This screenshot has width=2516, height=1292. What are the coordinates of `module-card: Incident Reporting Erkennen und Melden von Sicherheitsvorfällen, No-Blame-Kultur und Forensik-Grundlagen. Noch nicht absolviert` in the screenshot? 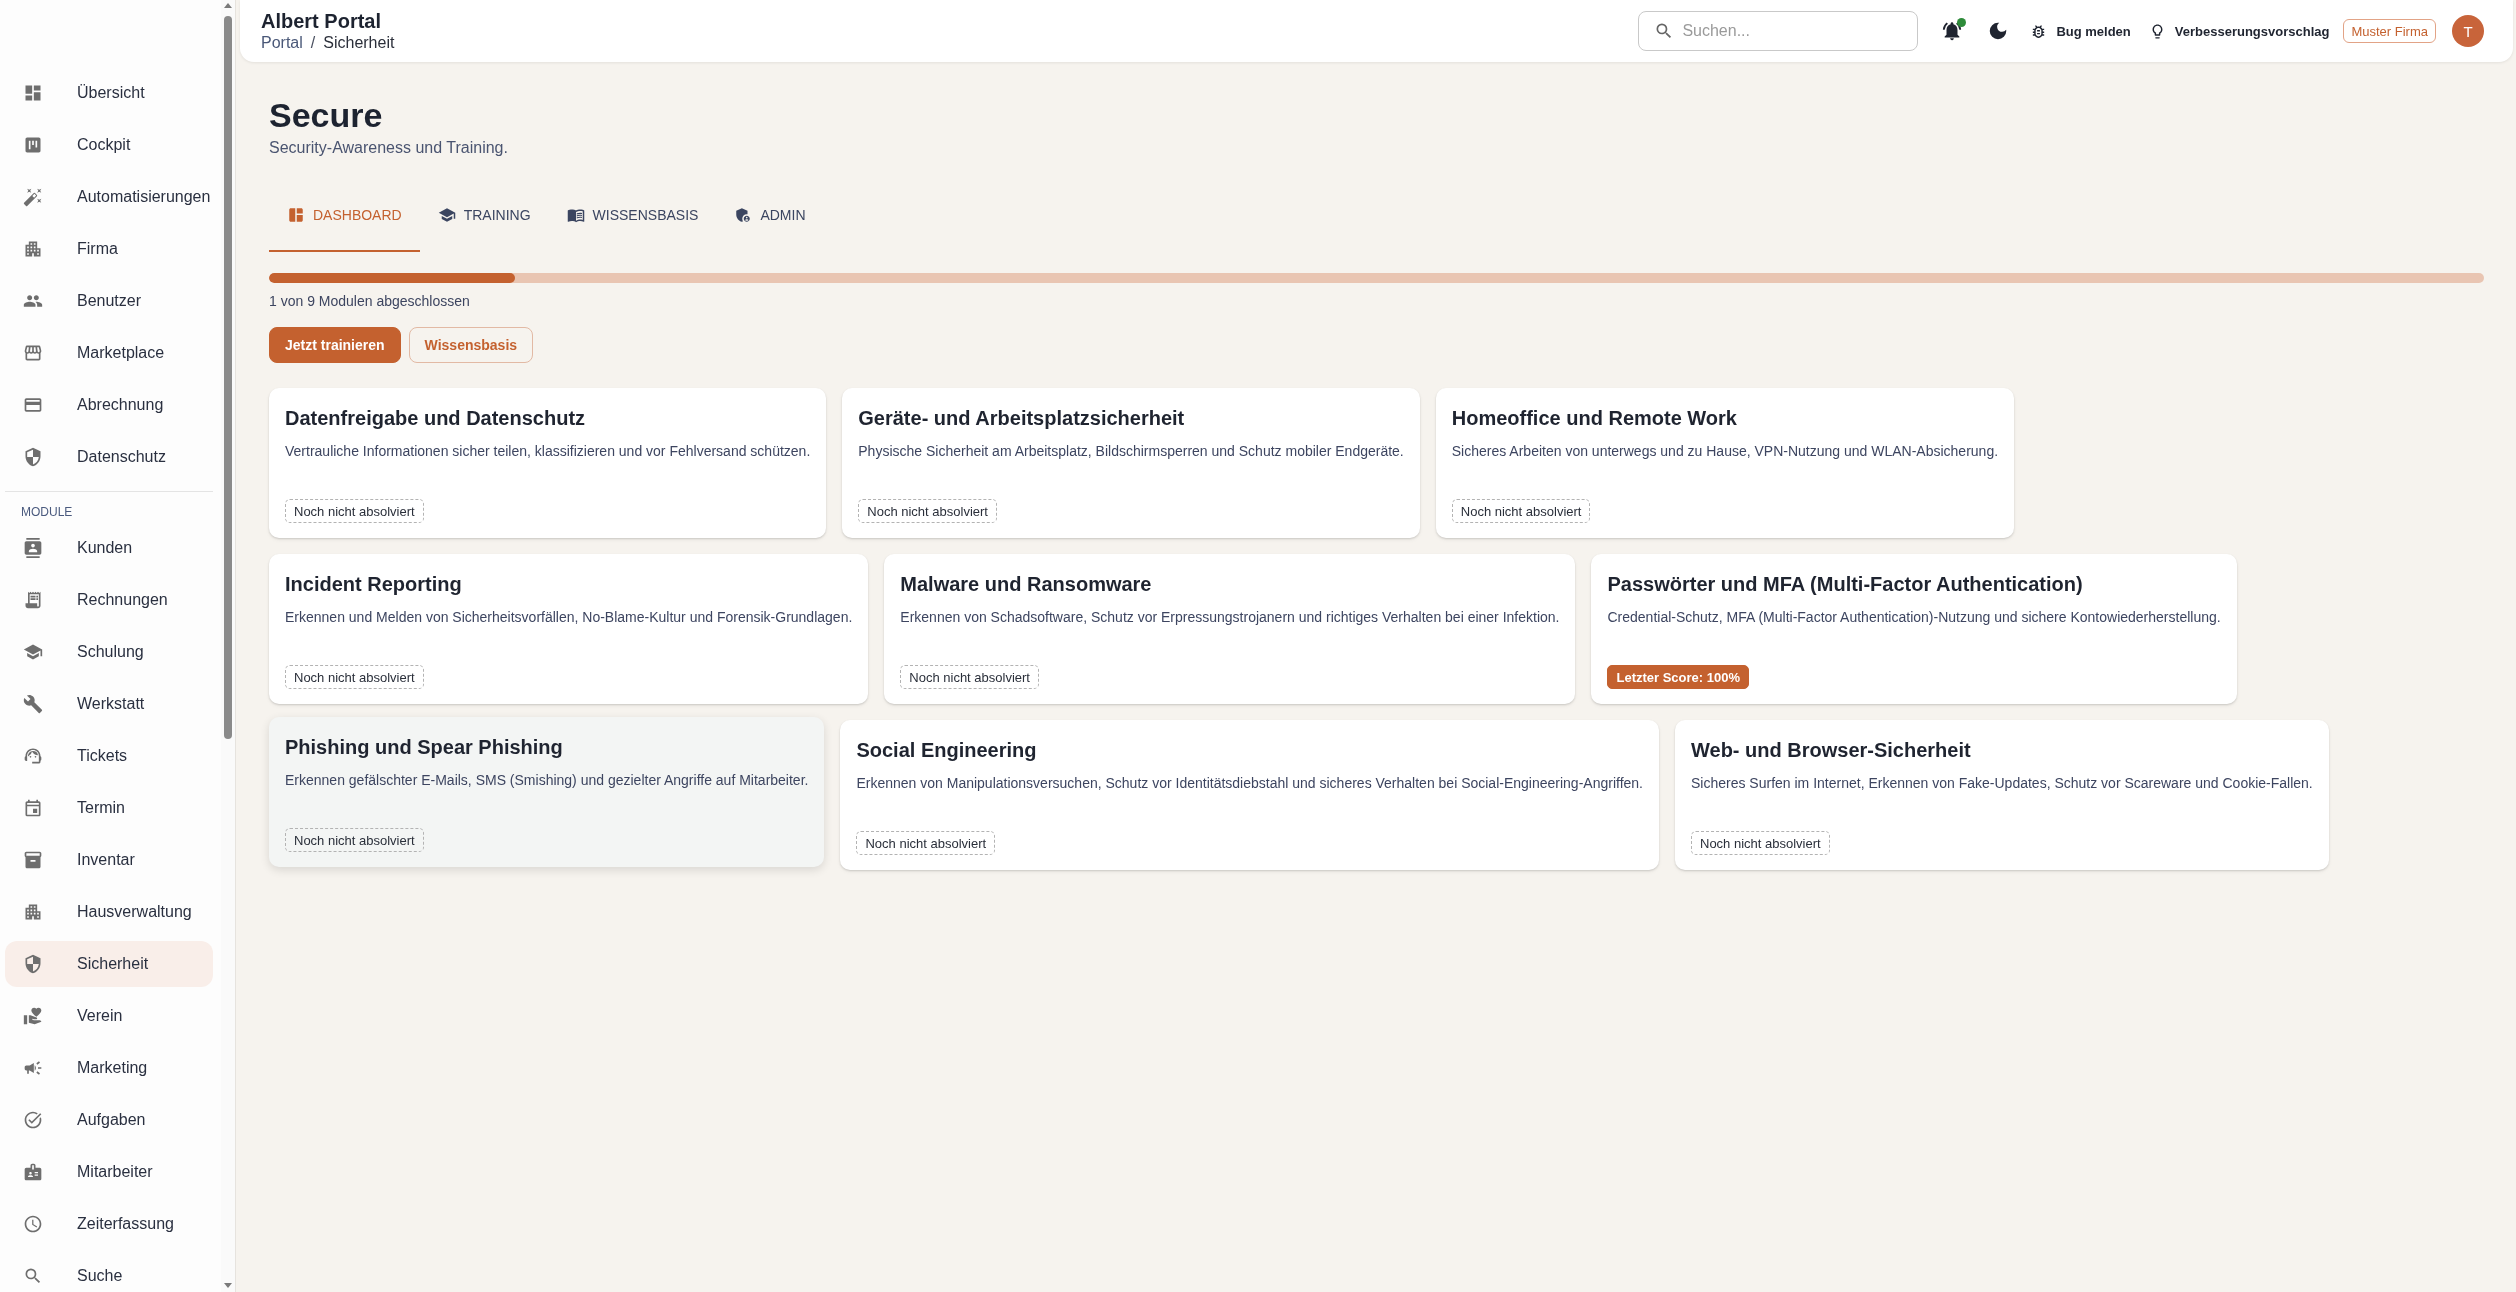 It's located at (569, 629).